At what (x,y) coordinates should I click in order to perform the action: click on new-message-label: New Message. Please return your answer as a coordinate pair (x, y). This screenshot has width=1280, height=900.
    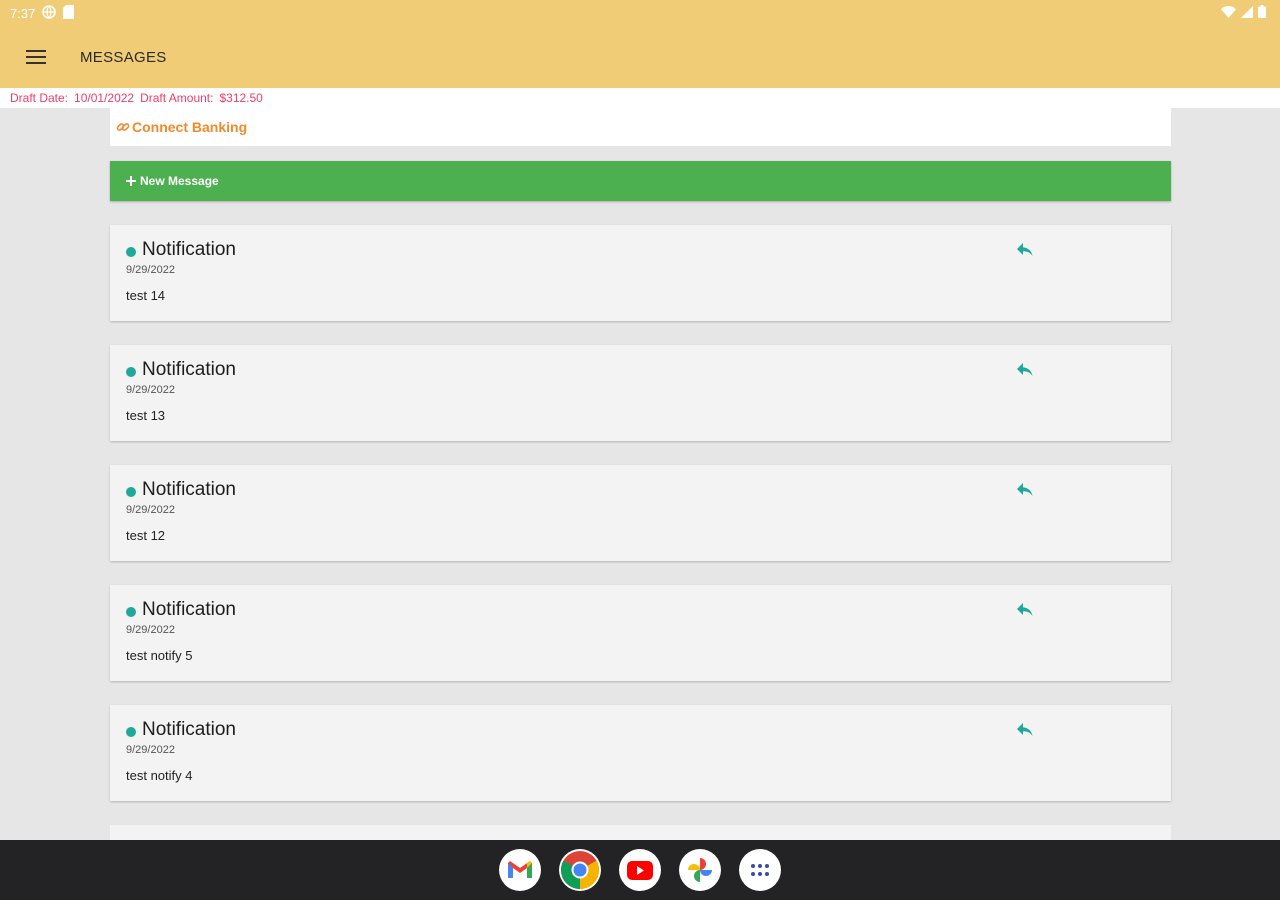
    Looking at the image, I should click on (179, 181).